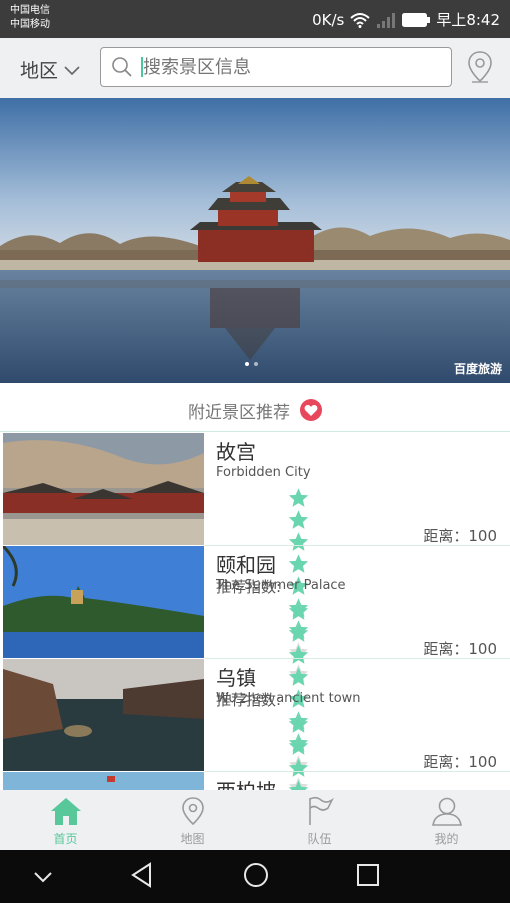 The image size is (510, 903). I want to click on place-info: 乌镇 Wu zhen ancient town 推荐指数: 距离：100, so click(358, 724).